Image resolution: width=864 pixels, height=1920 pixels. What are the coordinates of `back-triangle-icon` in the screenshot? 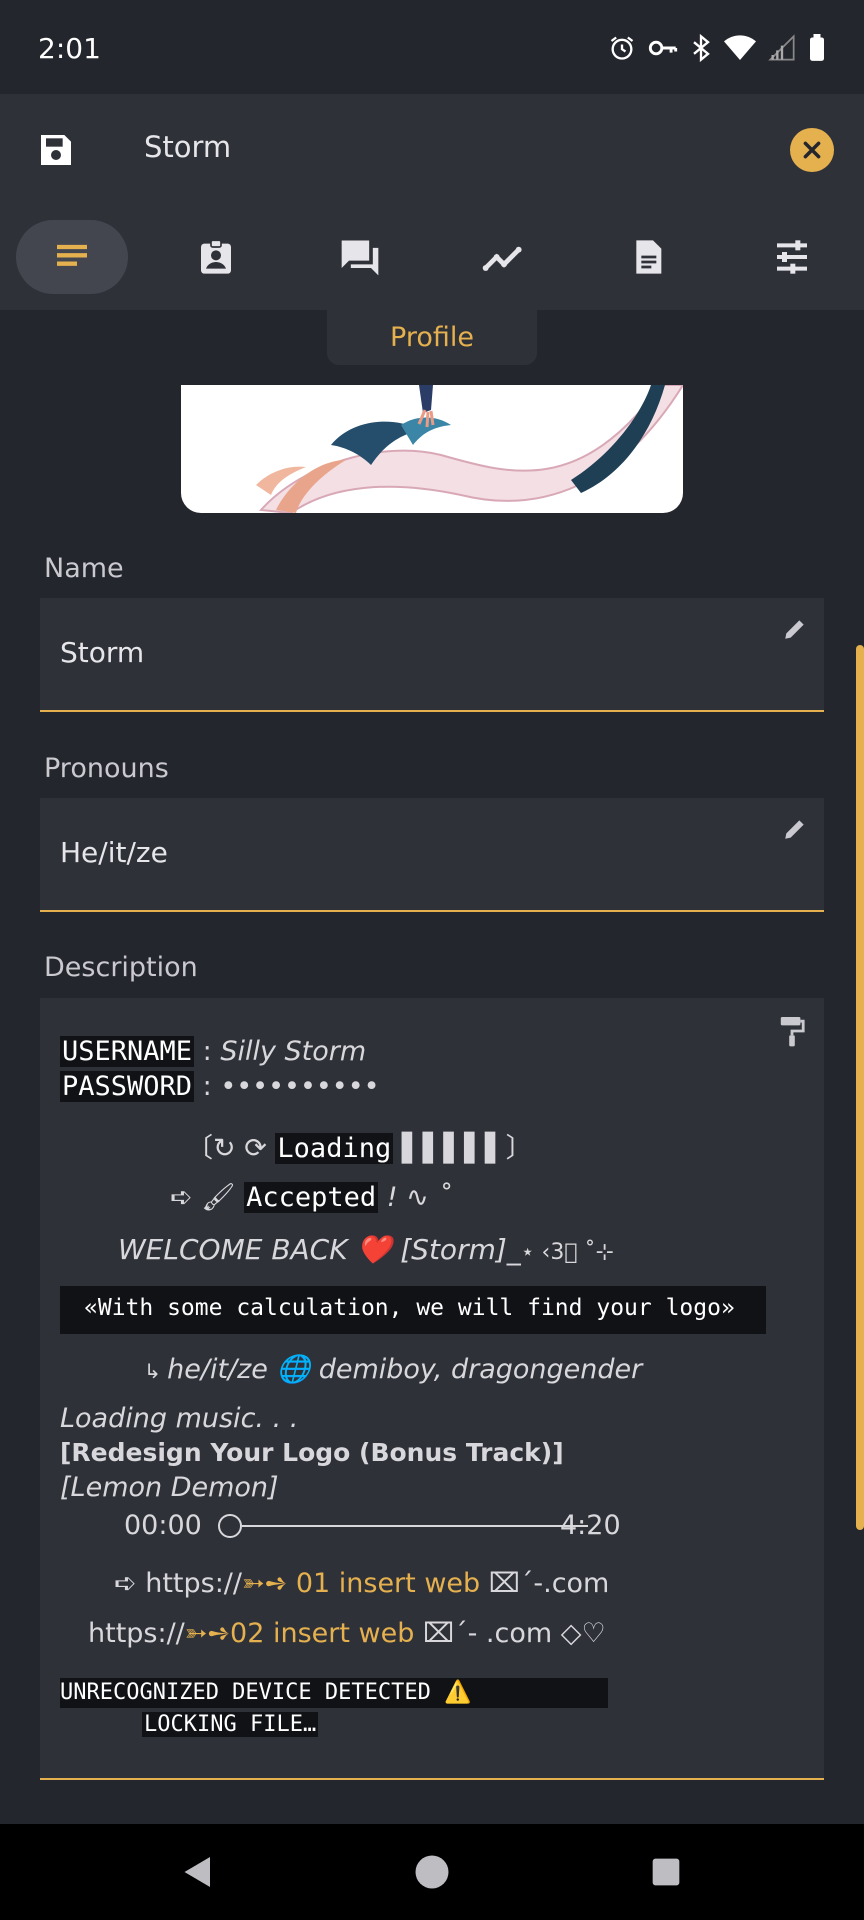 It's located at (197, 1872).